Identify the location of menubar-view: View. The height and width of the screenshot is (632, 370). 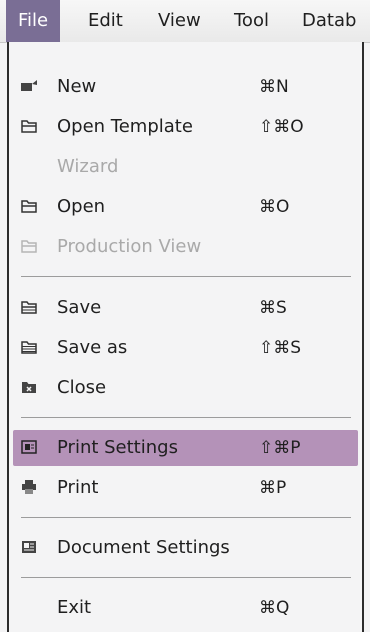
(179, 21).